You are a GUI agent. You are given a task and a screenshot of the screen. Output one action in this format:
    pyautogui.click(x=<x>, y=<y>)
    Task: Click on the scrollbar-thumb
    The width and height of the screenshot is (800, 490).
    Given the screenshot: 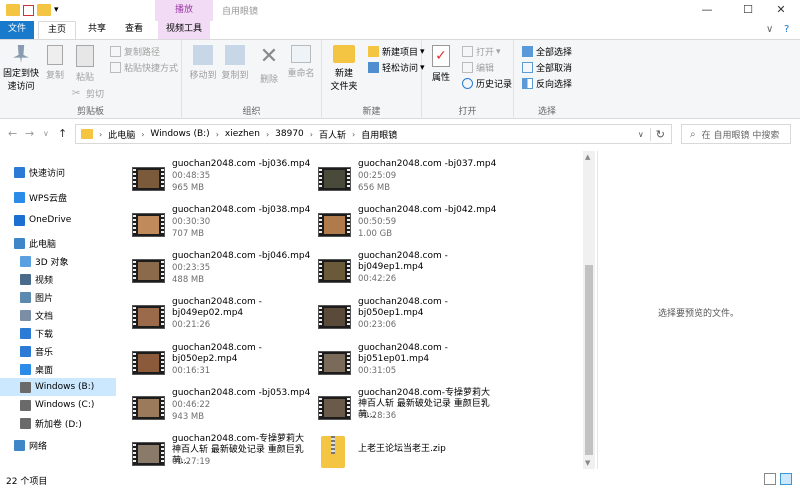 What is the action you would take?
    pyautogui.click(x=589, y=360)
    